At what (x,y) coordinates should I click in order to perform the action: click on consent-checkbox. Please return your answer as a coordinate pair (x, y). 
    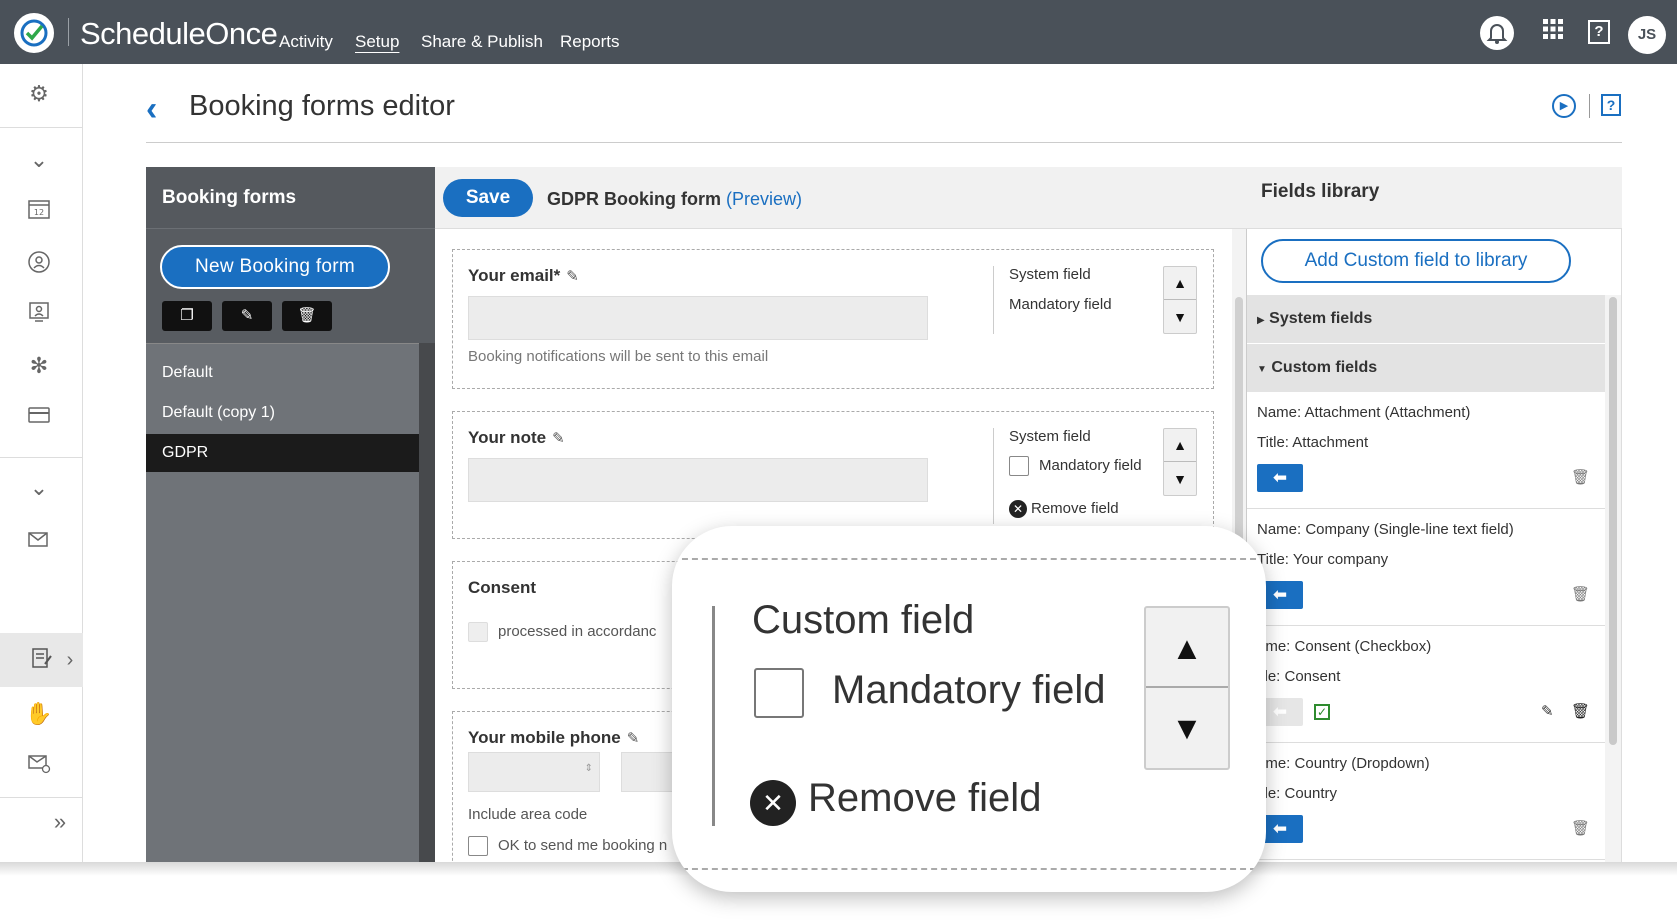
    Looking at the image, I should click on (478, 632).